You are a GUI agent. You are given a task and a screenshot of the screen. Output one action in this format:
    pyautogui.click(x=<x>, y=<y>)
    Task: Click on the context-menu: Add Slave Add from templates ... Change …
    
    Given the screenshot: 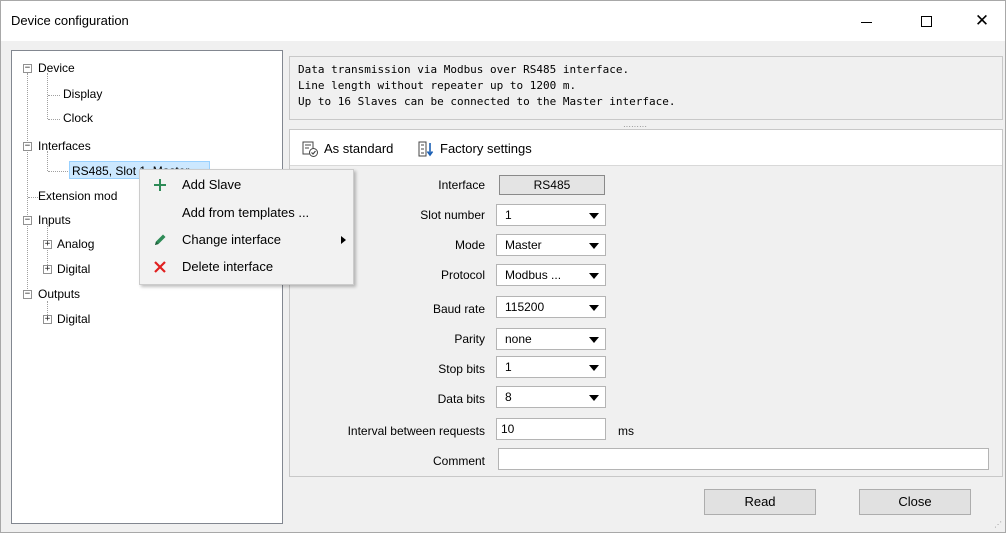 What is the action you would take?
    pyautogui.click(x=246, y=227)
    